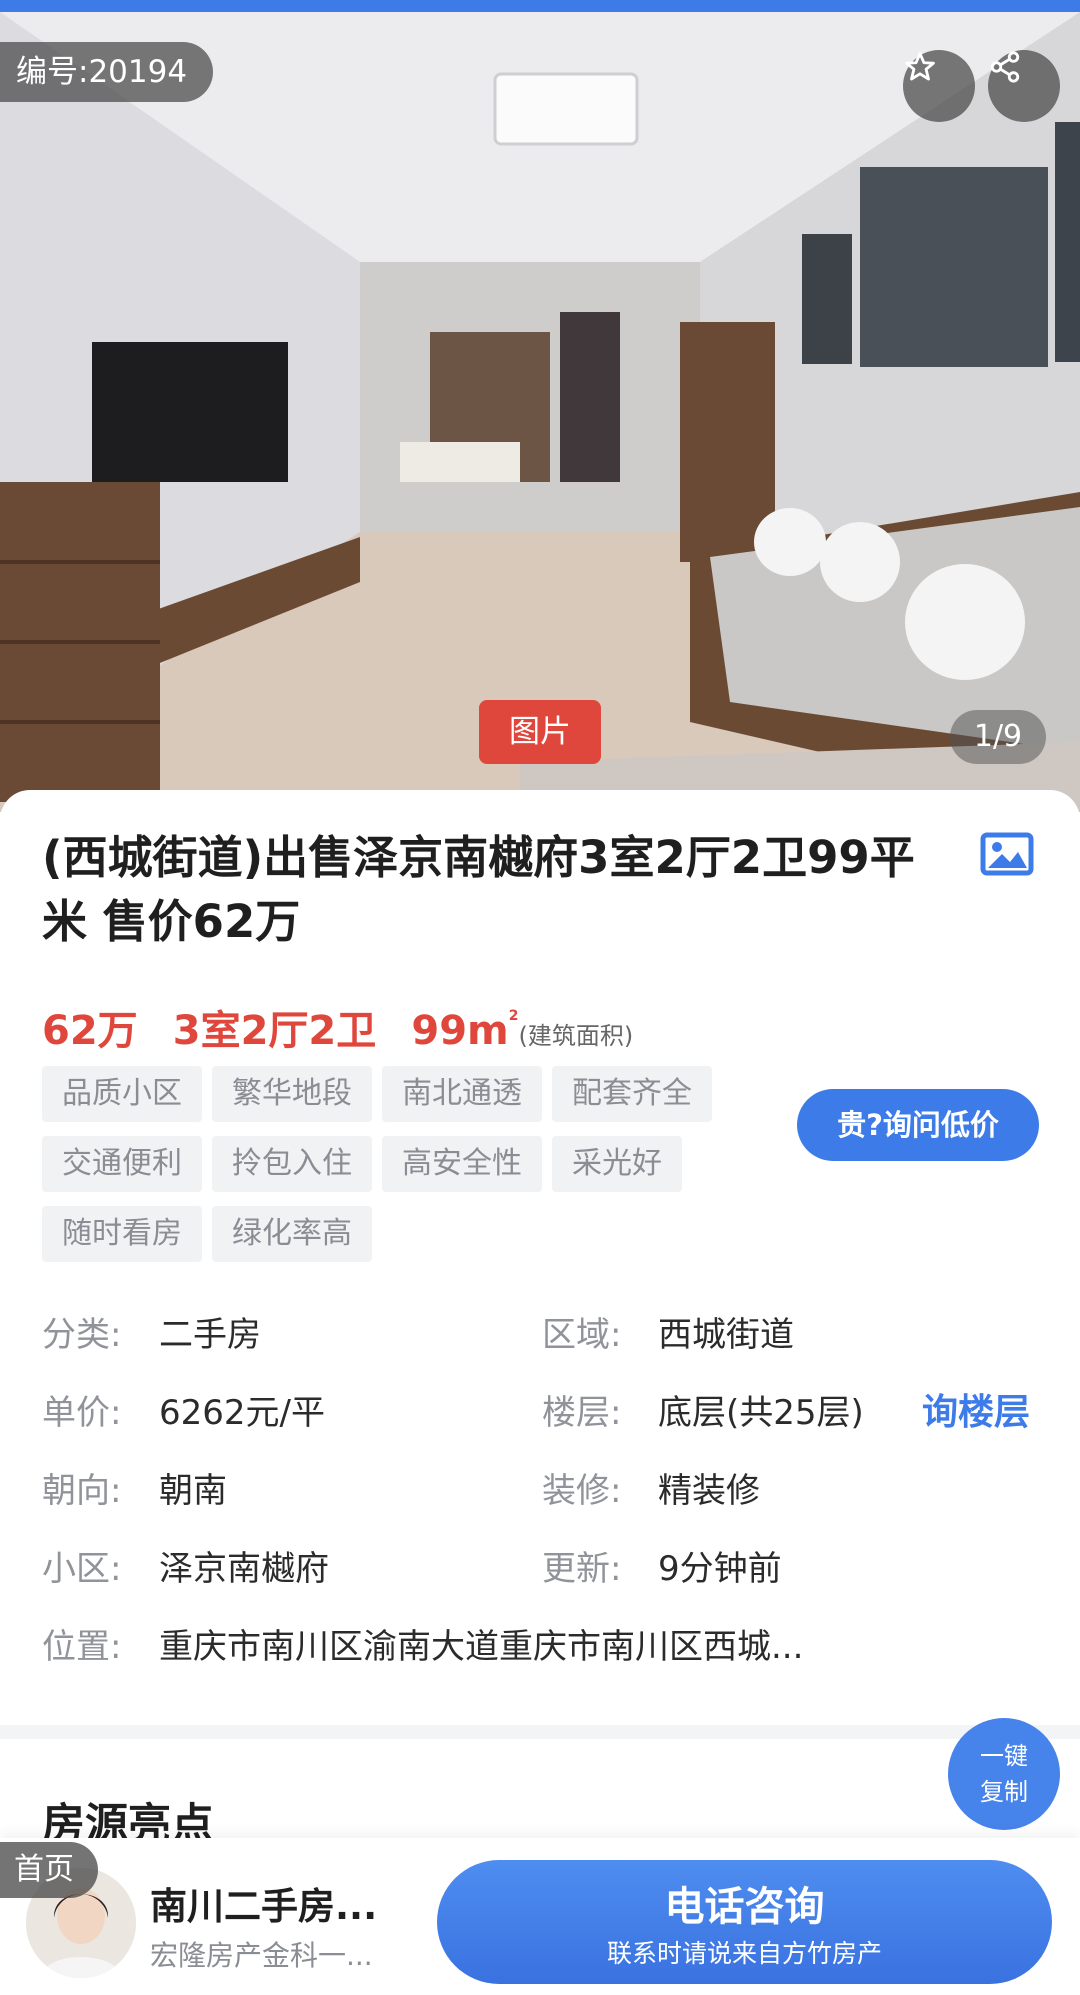 The height and width of the screenshot is (1995, 1080). I want to click on orientation-label: 朝向:, so click(82, 1491).